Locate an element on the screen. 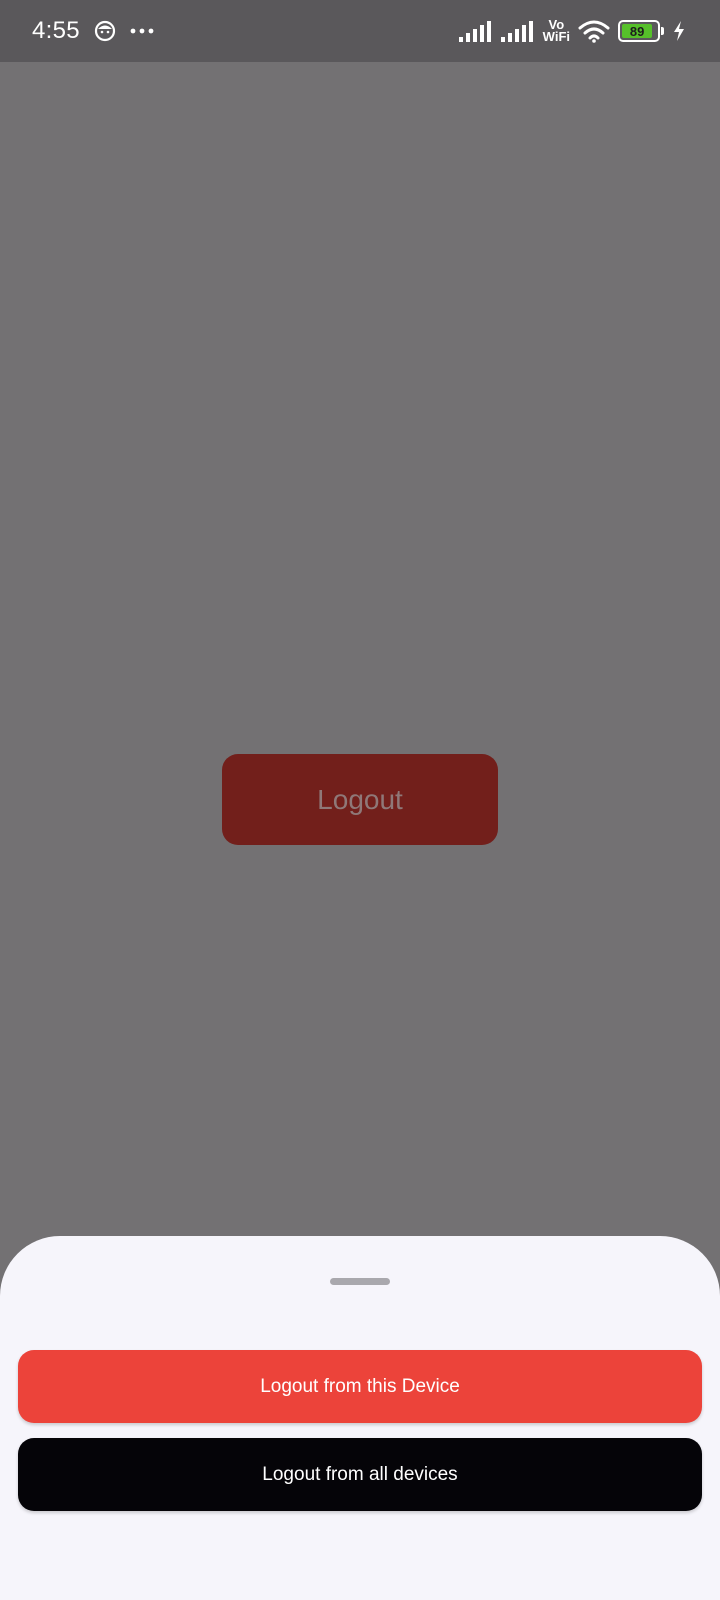 Image resolution: width=720 pixels, height=1600 pixels. status-time: 4:55 is located at coordinates (56, 30).